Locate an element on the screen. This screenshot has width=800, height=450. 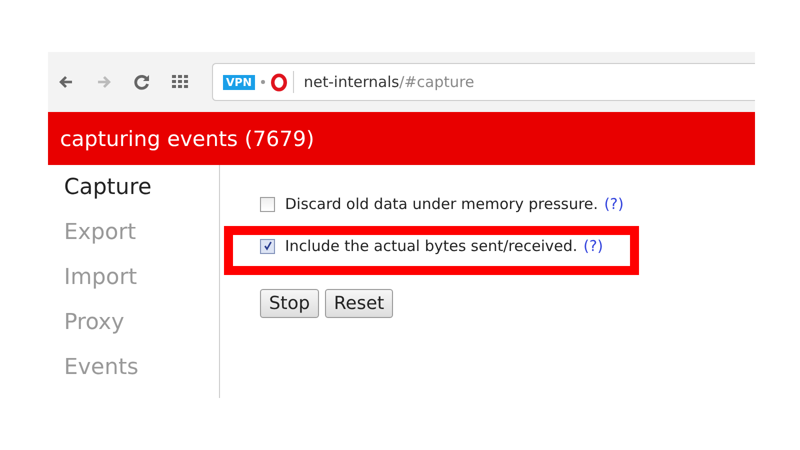
reload-icon is located at coordinates (142, 82).